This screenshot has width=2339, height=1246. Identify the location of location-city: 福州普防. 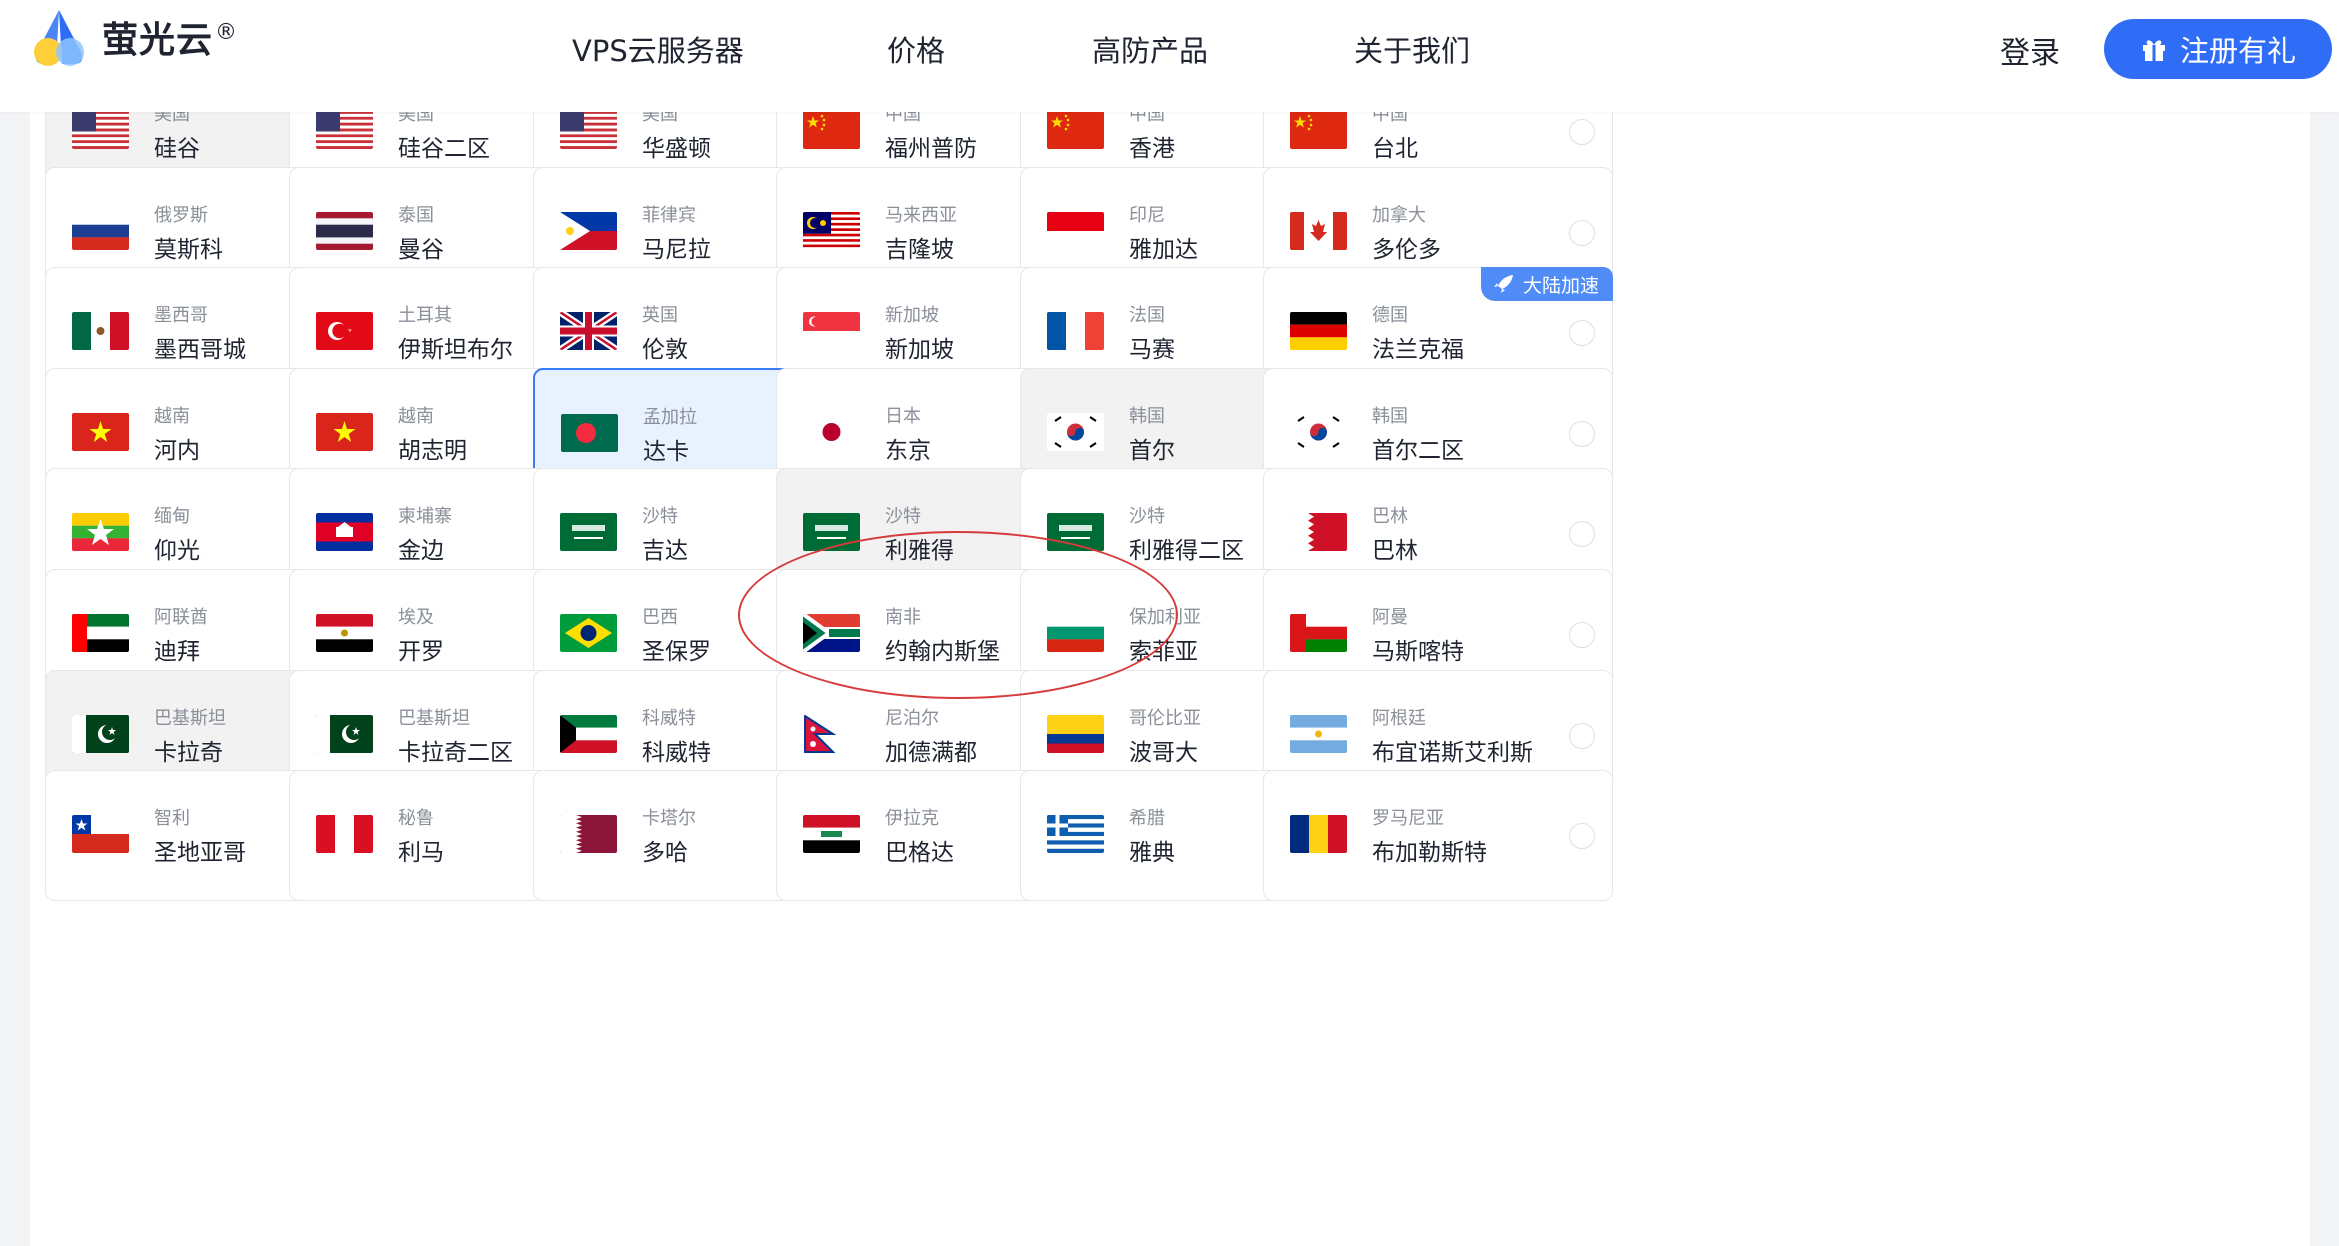
(931, 149).